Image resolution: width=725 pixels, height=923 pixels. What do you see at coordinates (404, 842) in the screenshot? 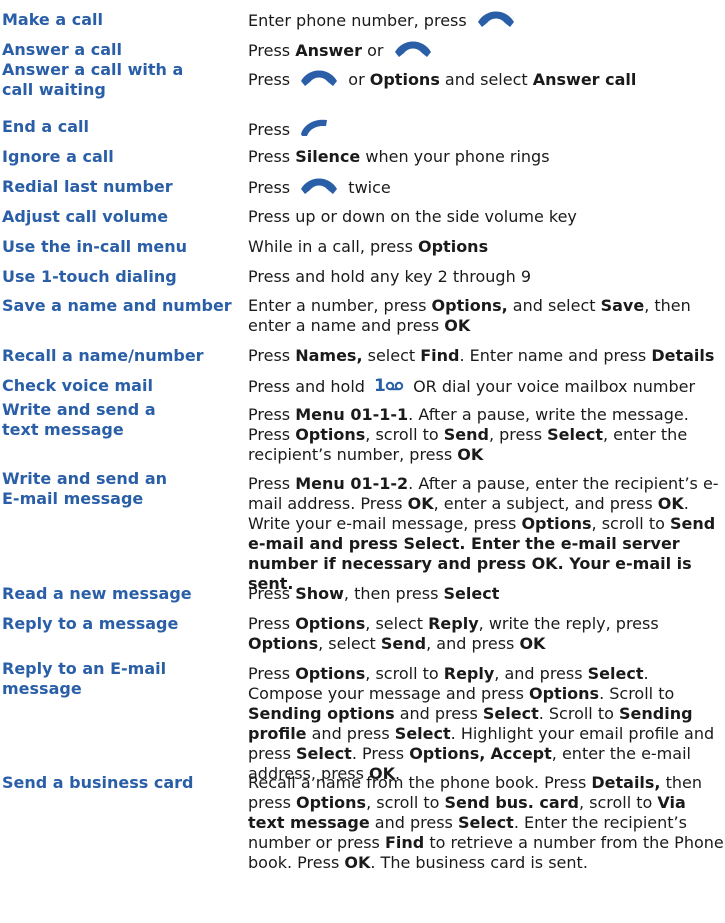
I see `bold-keyword: Find` at bounding box center [404, 842].